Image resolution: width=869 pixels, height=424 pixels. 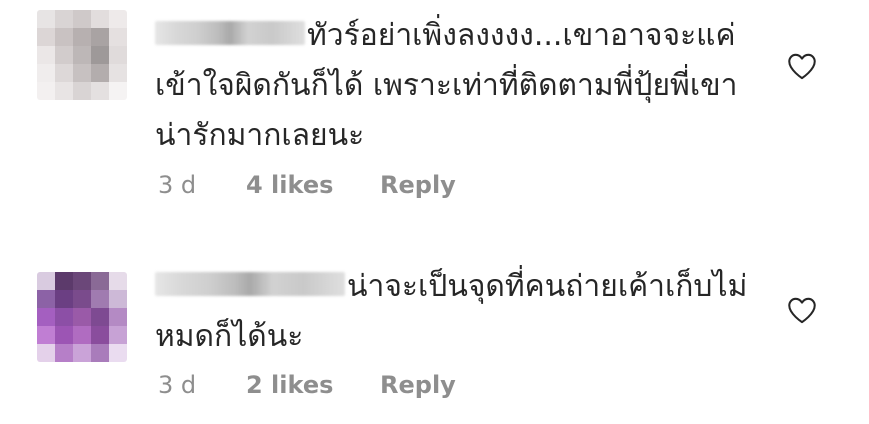 I want to click on comment-meta: 3 d 4 likes Reply, so click(x=307, y=185).